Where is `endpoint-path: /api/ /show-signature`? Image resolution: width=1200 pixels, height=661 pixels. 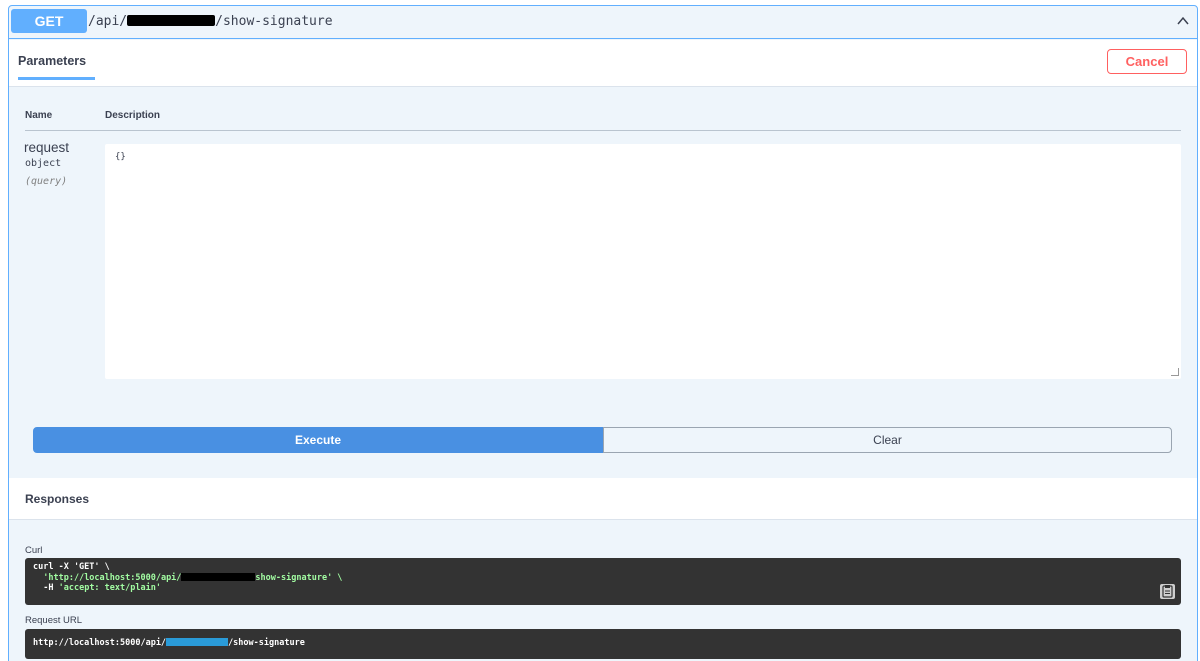
endpoint-path: /api/ /show-signature is located at coordinates (210, 21).